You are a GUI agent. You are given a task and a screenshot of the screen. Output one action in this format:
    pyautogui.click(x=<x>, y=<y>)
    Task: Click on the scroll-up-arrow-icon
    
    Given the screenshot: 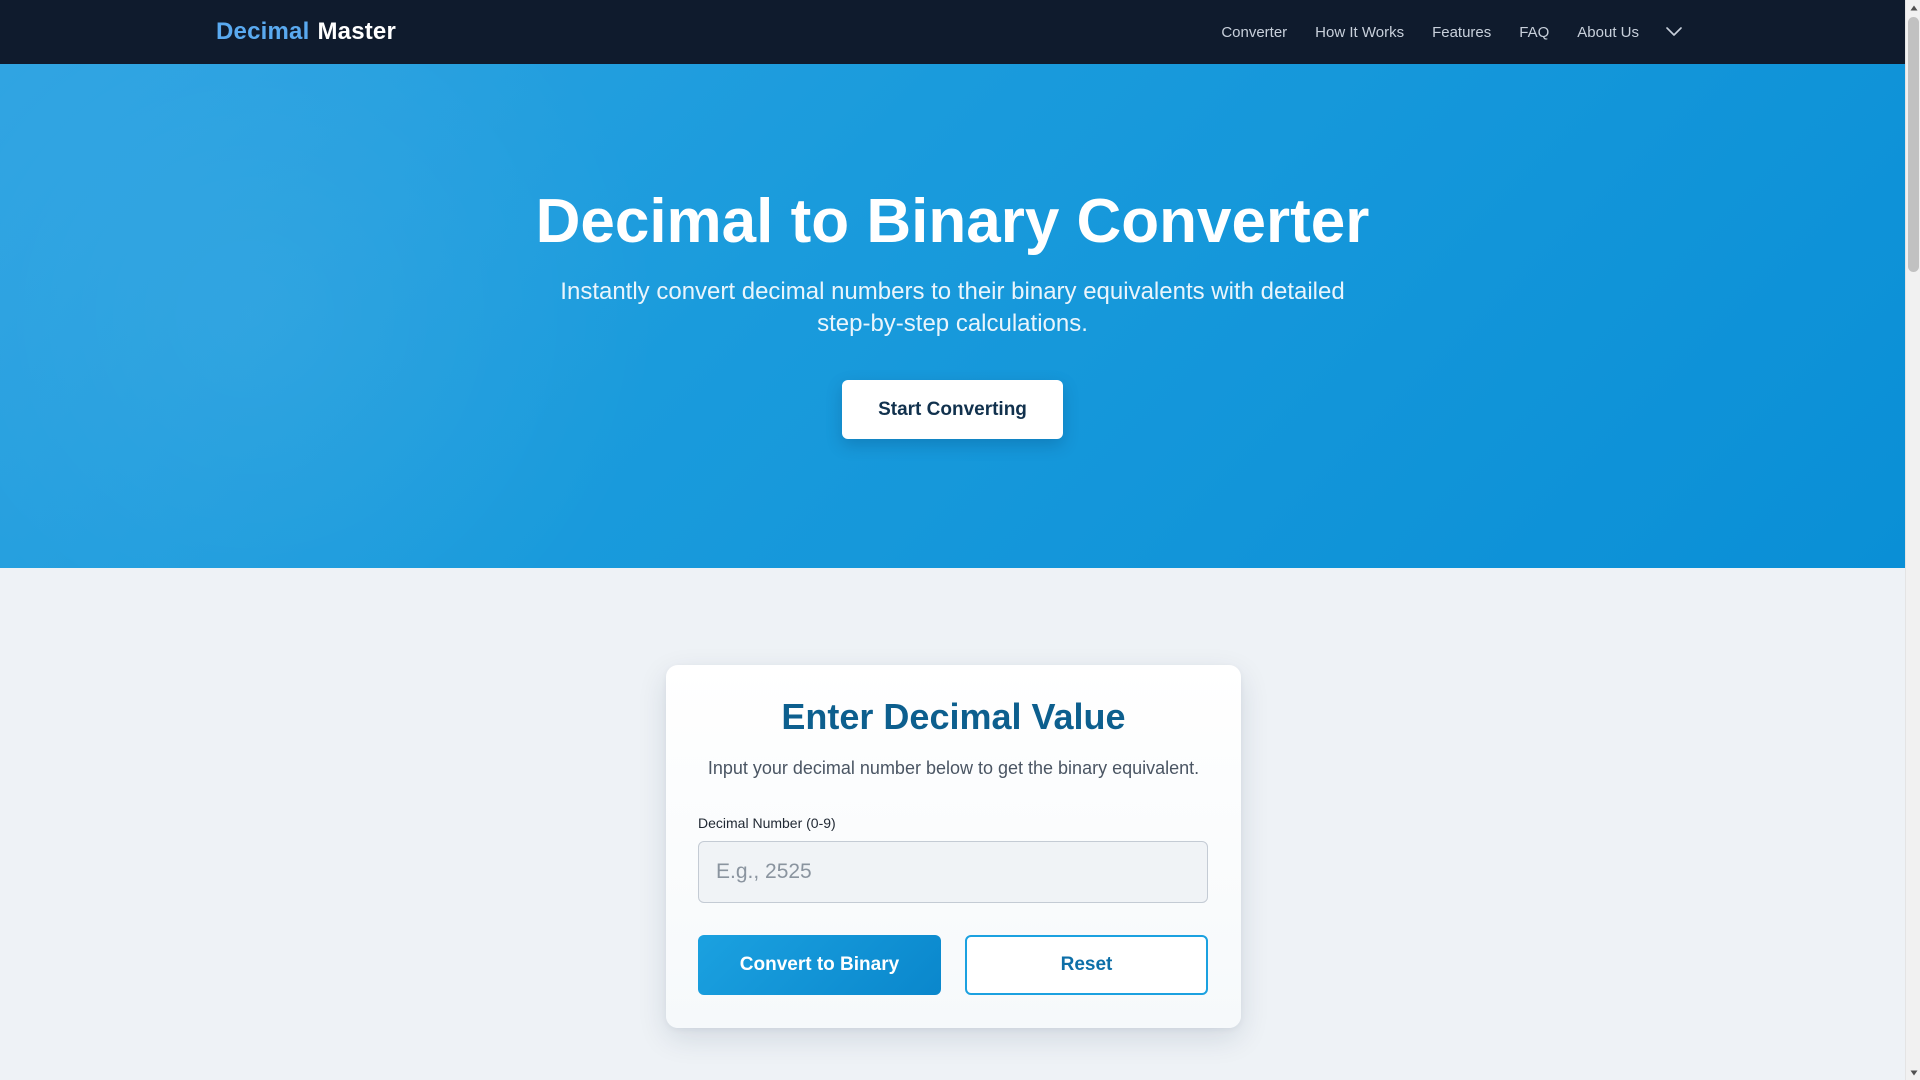 What is the action you would take?
    pyautogui.click(x=1913, y=7)
    